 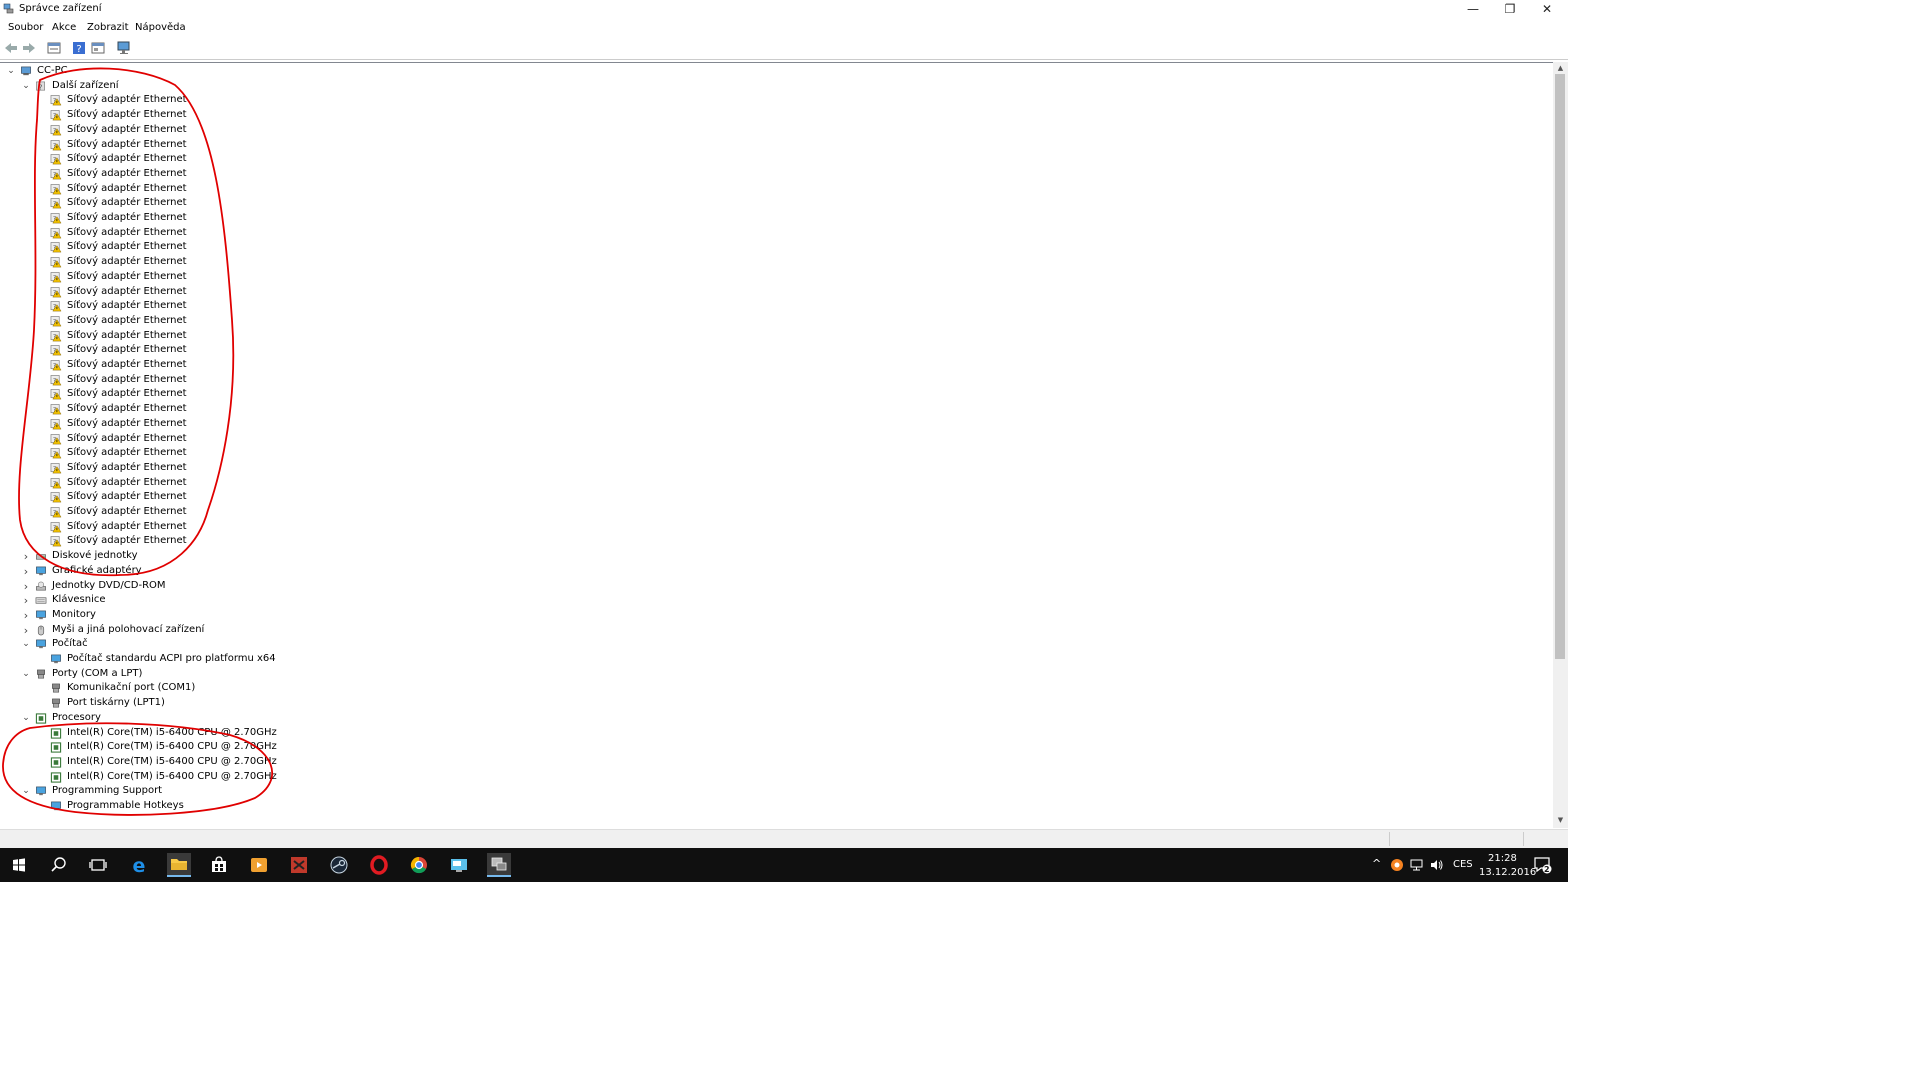 What do you see at coordinates (98, 865) in the screenshot?
I see `task-view-icon` at bounding box center [98, 865].